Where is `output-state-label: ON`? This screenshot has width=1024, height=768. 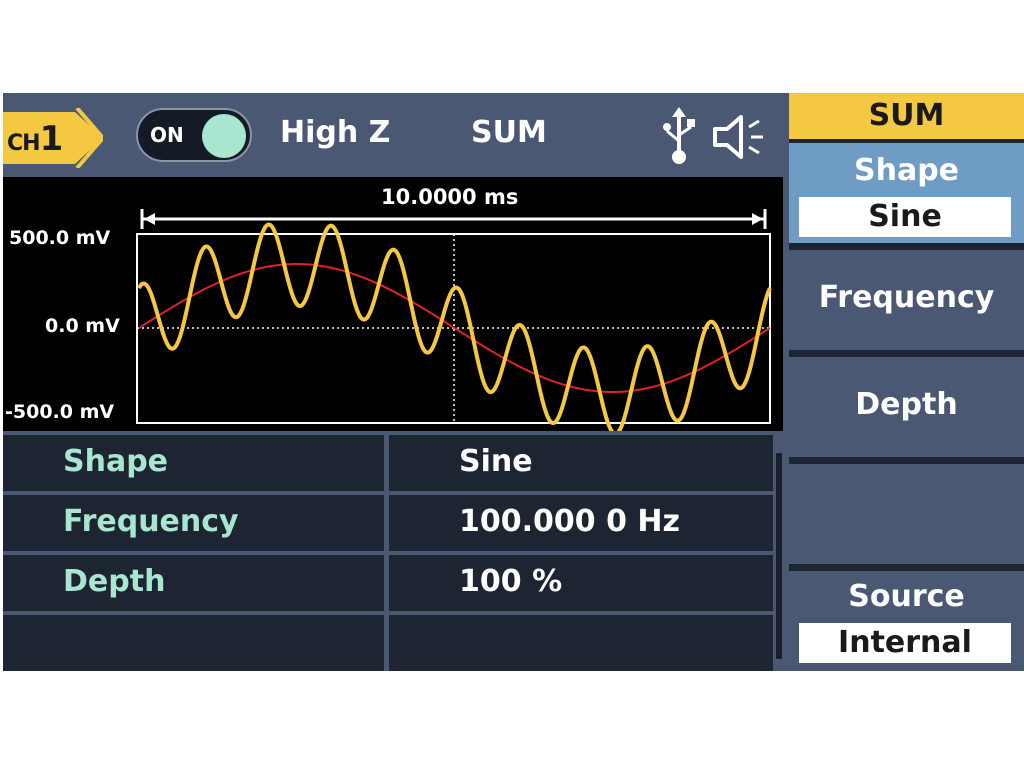 output-state-label: ON is located at coordinates (167, 135).